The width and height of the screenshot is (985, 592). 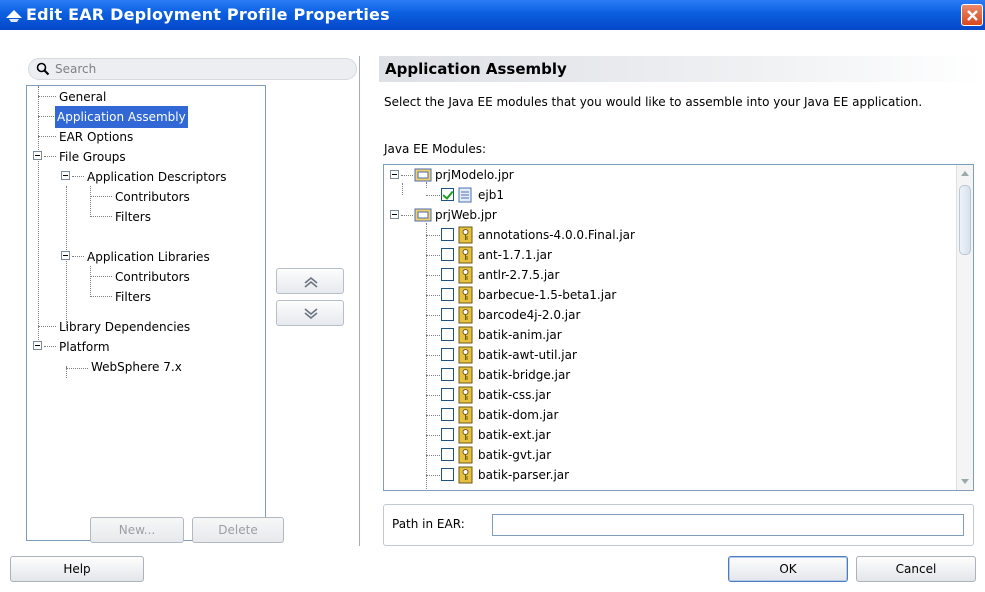 What do you see at coordinates (491, 195) in the screenshot?
I see `module-label: ejb1` at bounding box center [491, 195].